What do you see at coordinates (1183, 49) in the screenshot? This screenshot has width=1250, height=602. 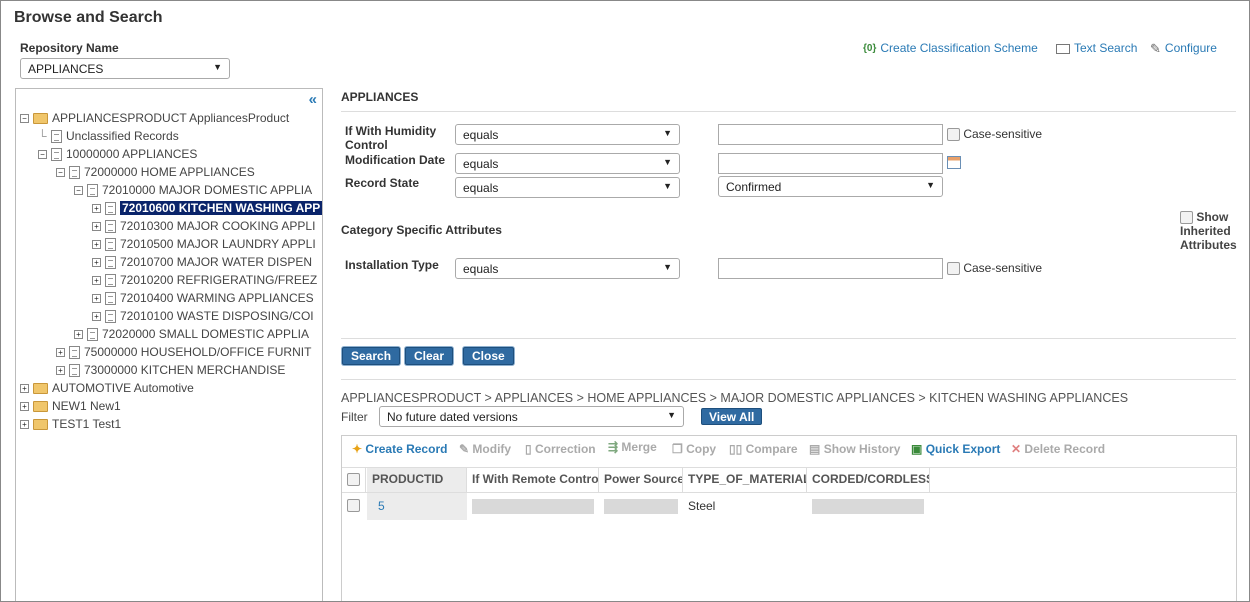 I see `configure-link: ✎ Configure` at bounding box center [1183, 49].